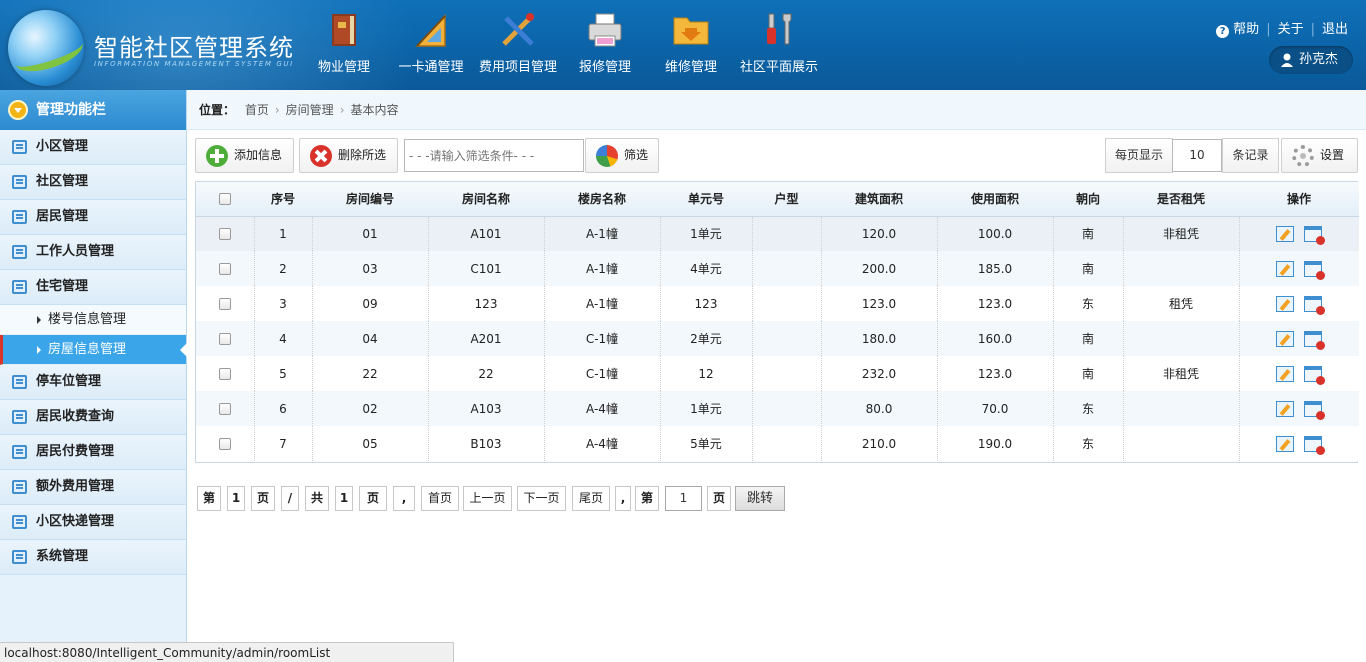 Image resolution: width=1366 pixels, height=662 pixels. I want to click on logout-link: 退出, so click(1335, 27).